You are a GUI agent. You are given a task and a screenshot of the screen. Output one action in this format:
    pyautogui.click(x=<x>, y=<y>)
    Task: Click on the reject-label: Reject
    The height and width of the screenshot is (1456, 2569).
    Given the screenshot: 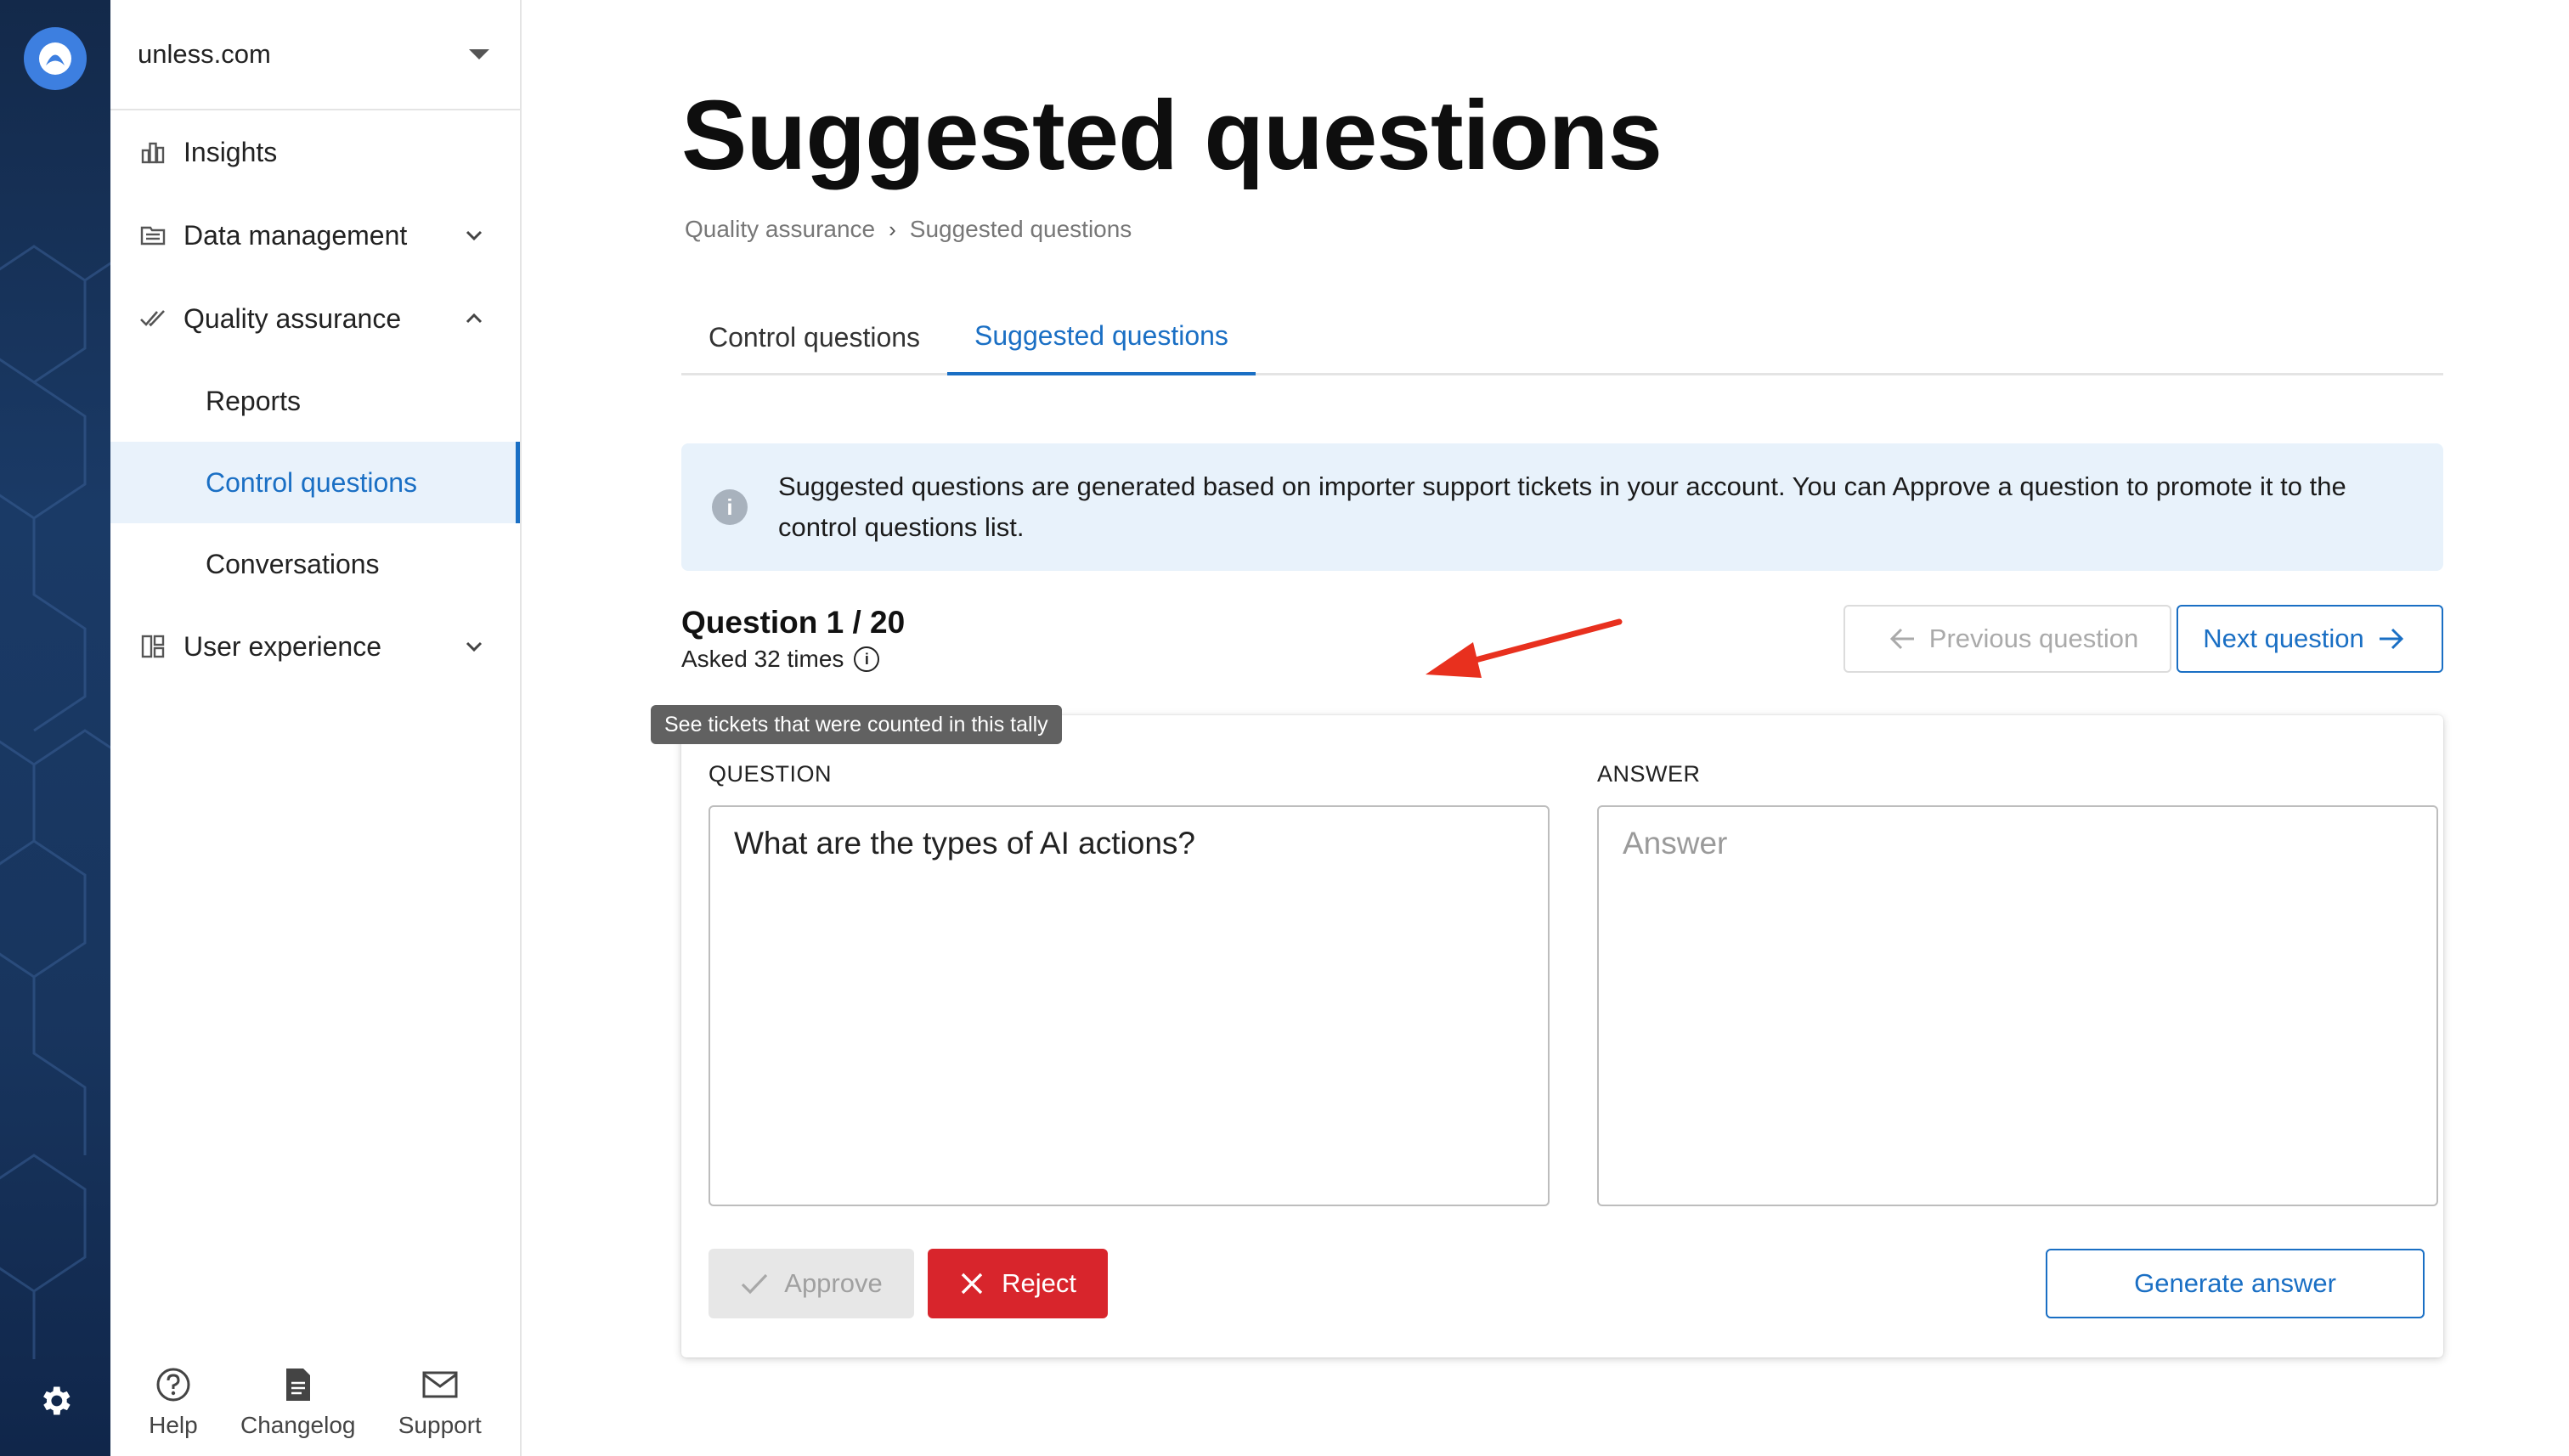 What is the action you would take?
    pyautogui.click(x=1039, y=1283)
    